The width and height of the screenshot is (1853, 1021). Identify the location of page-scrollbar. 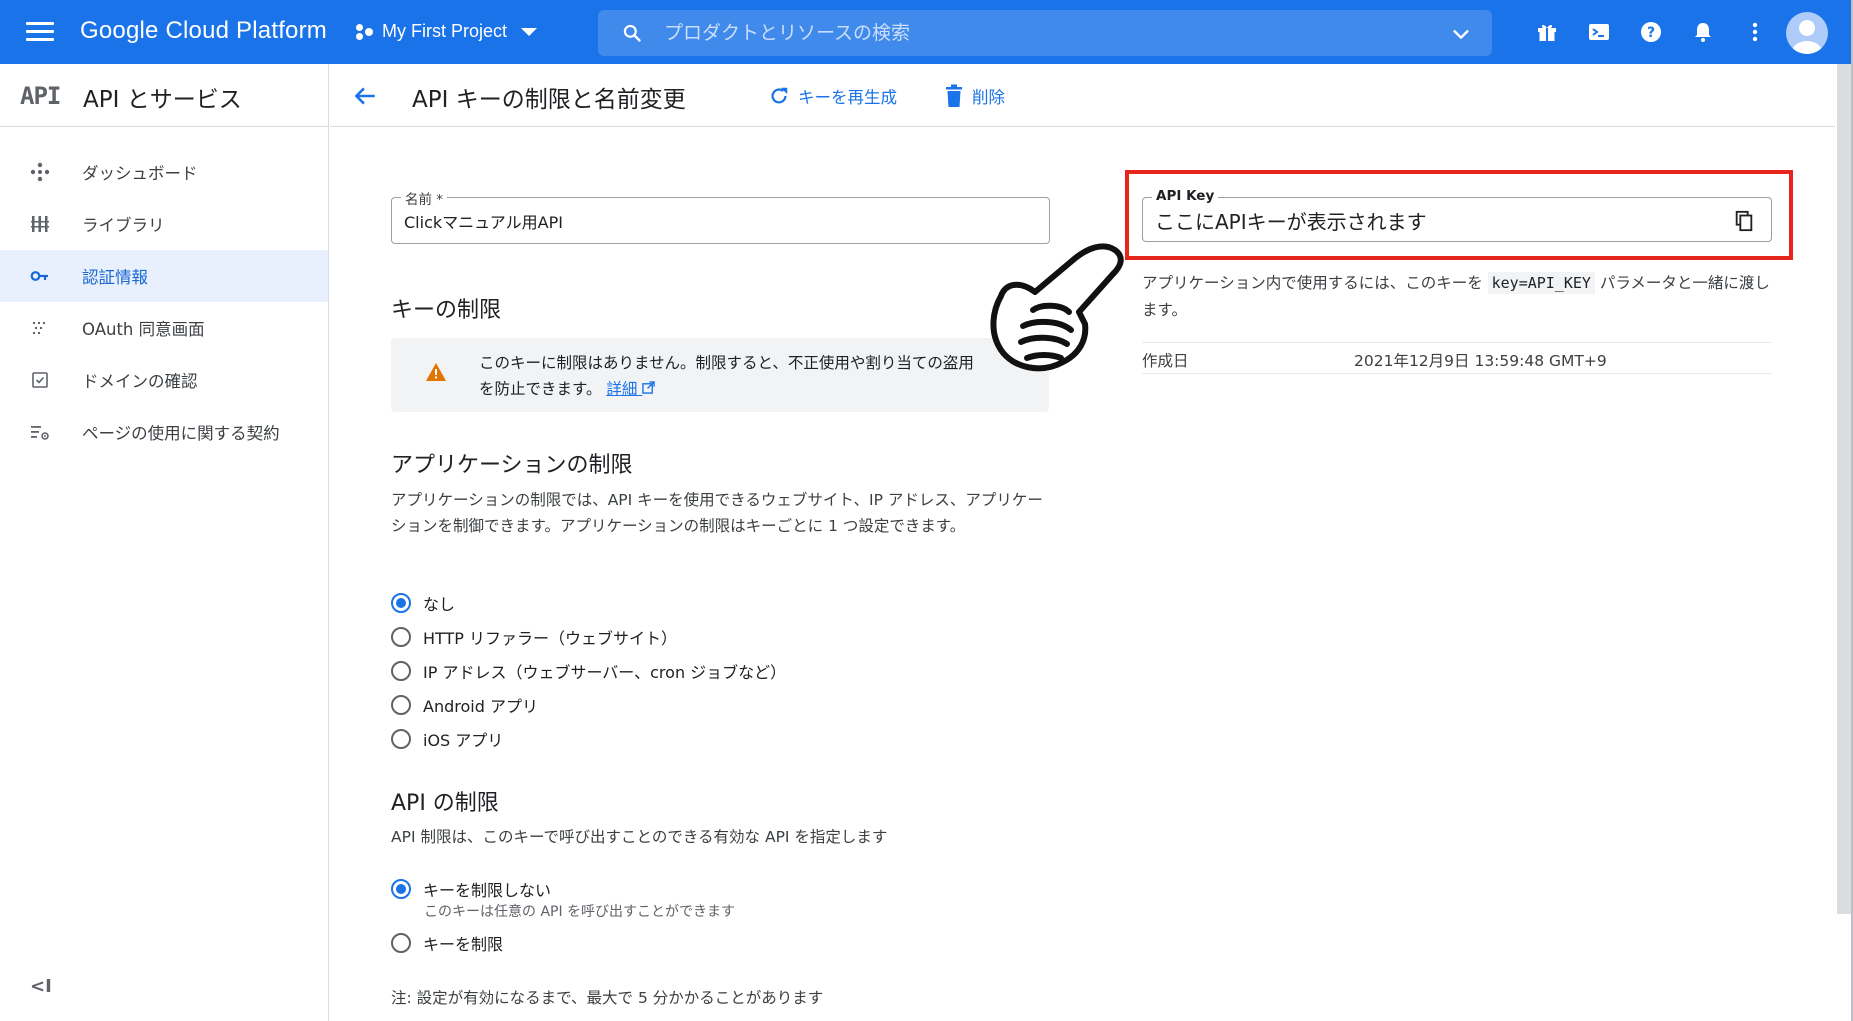
(1844, 489).